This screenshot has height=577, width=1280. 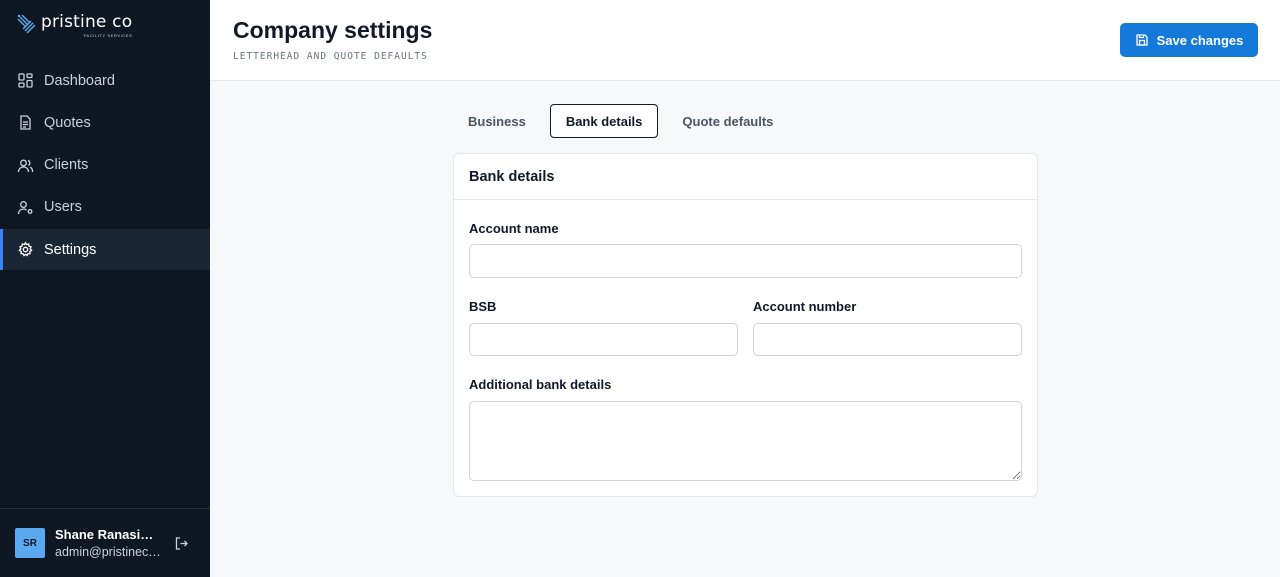 I want to click on card-title: Bank details, so click(x=745, y=177).